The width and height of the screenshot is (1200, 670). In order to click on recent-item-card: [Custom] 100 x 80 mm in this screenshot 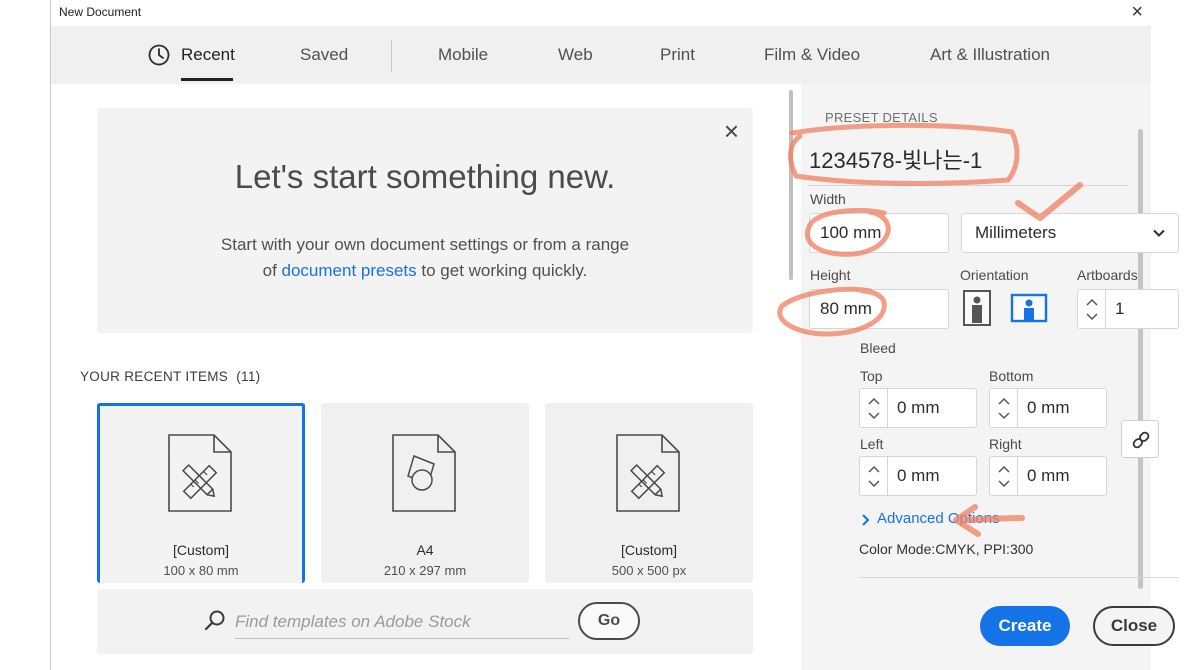, I will do `click(201, 493)`.